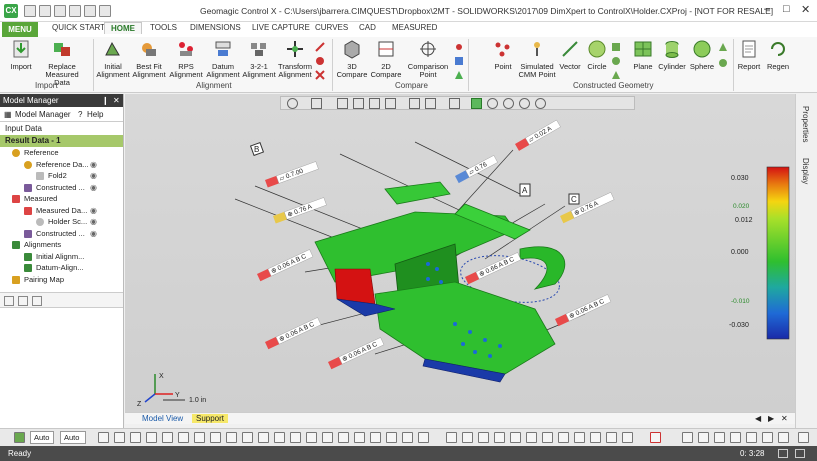  I want to click on new-icon, so click(30, 11).